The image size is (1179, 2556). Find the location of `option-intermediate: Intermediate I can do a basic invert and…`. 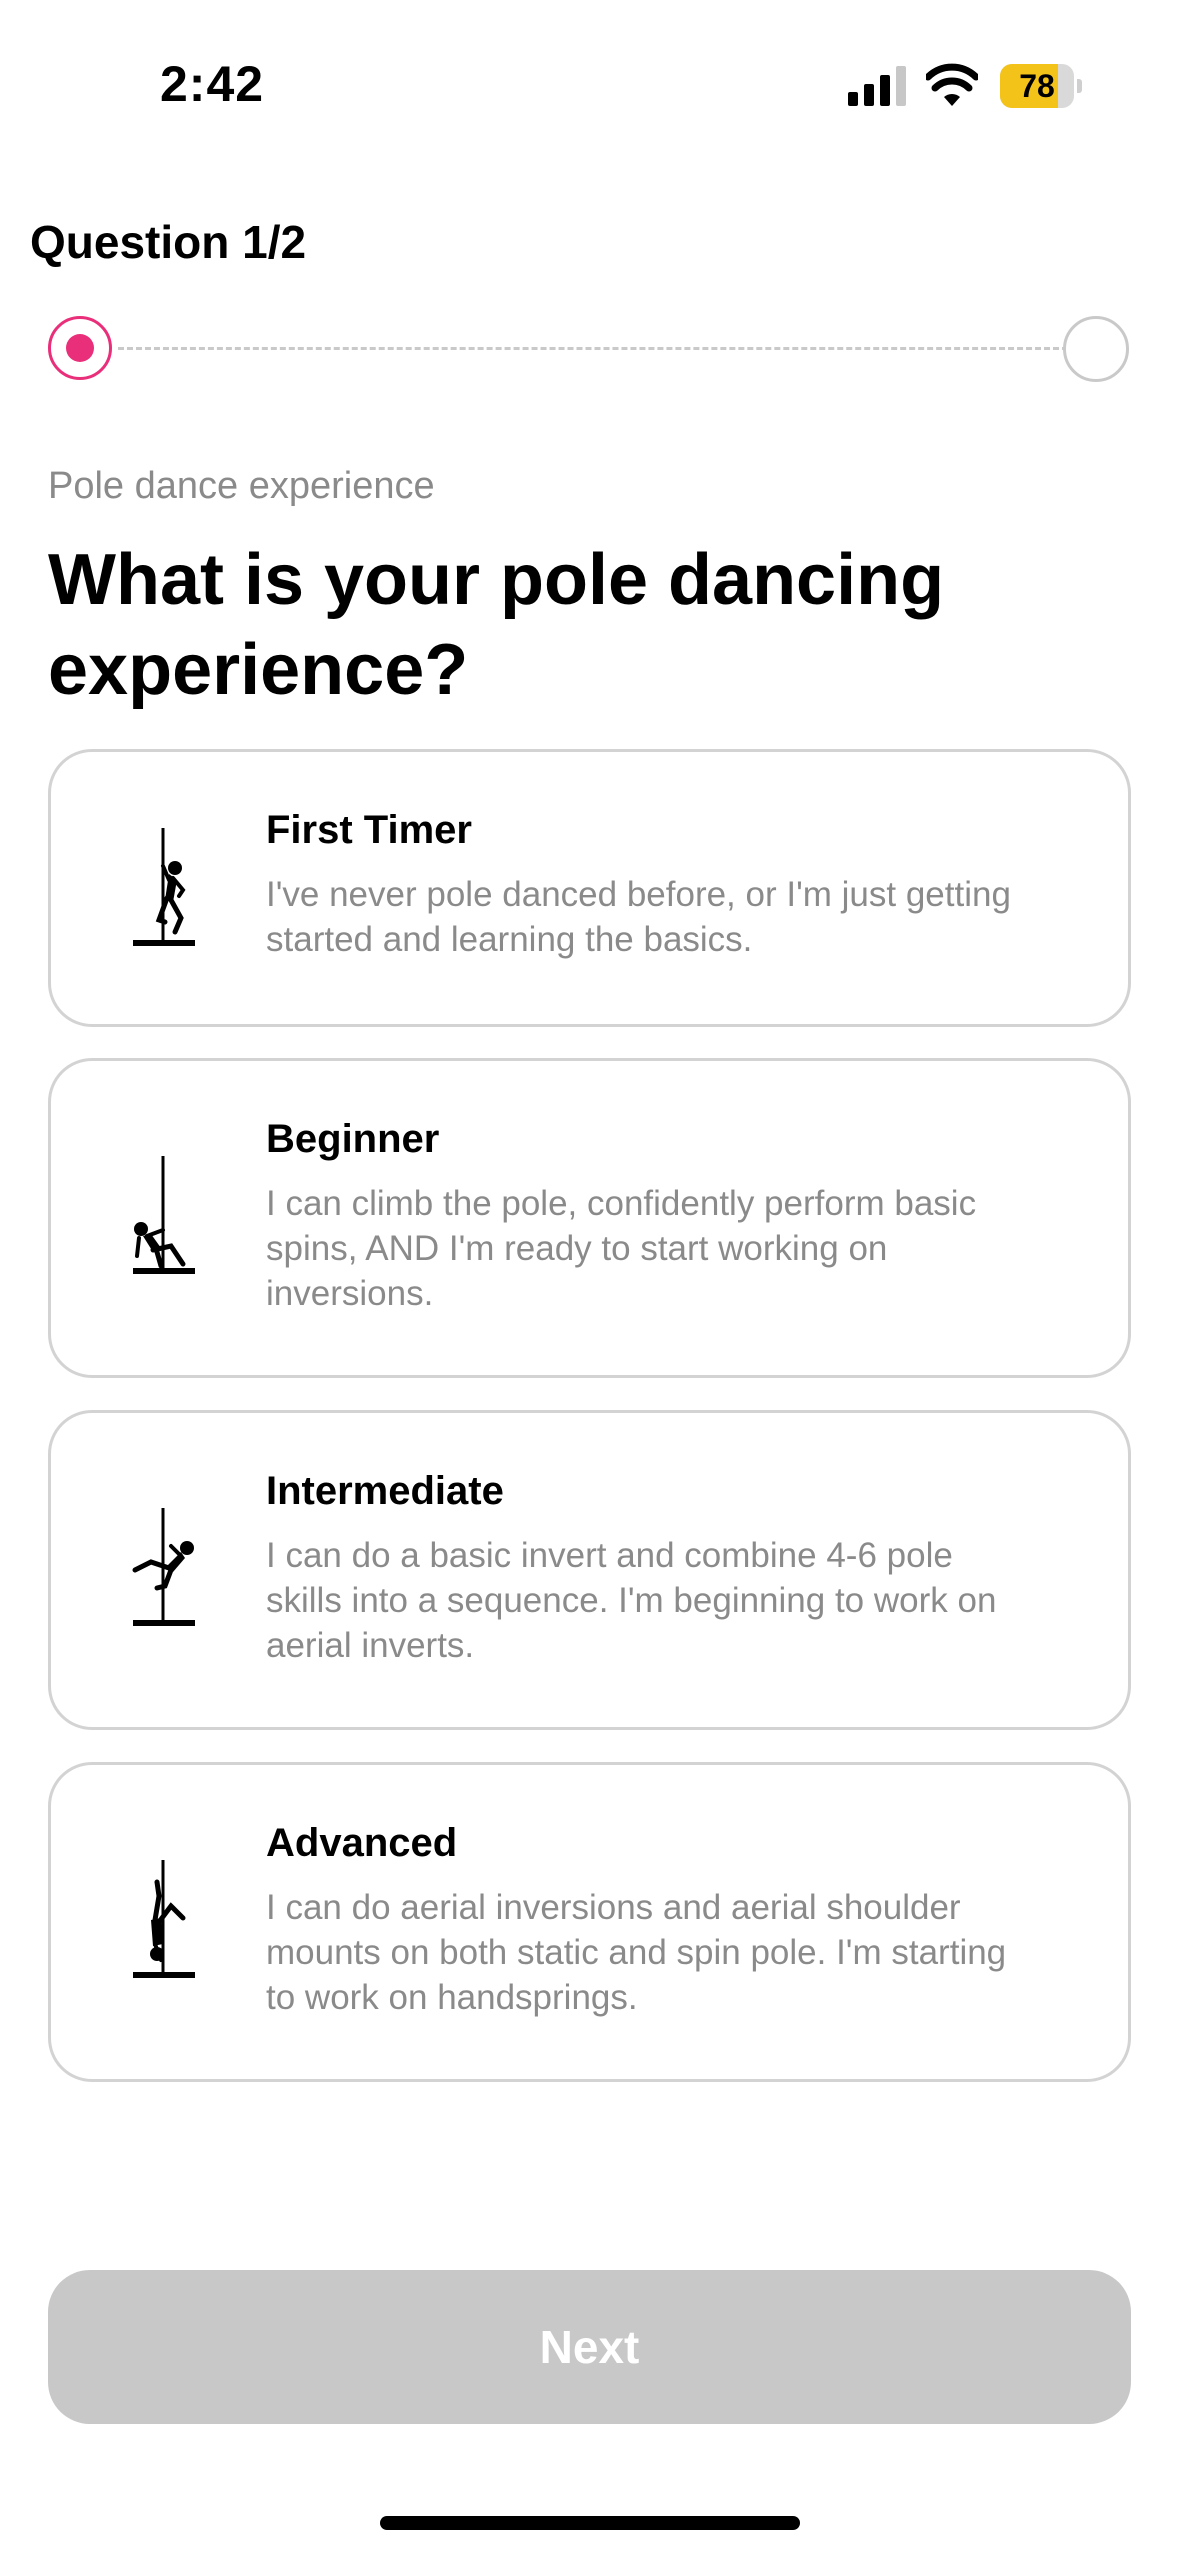

option-intermediate: Intermediate I can do a basic invert and… is located at coordinates (589, 1570).